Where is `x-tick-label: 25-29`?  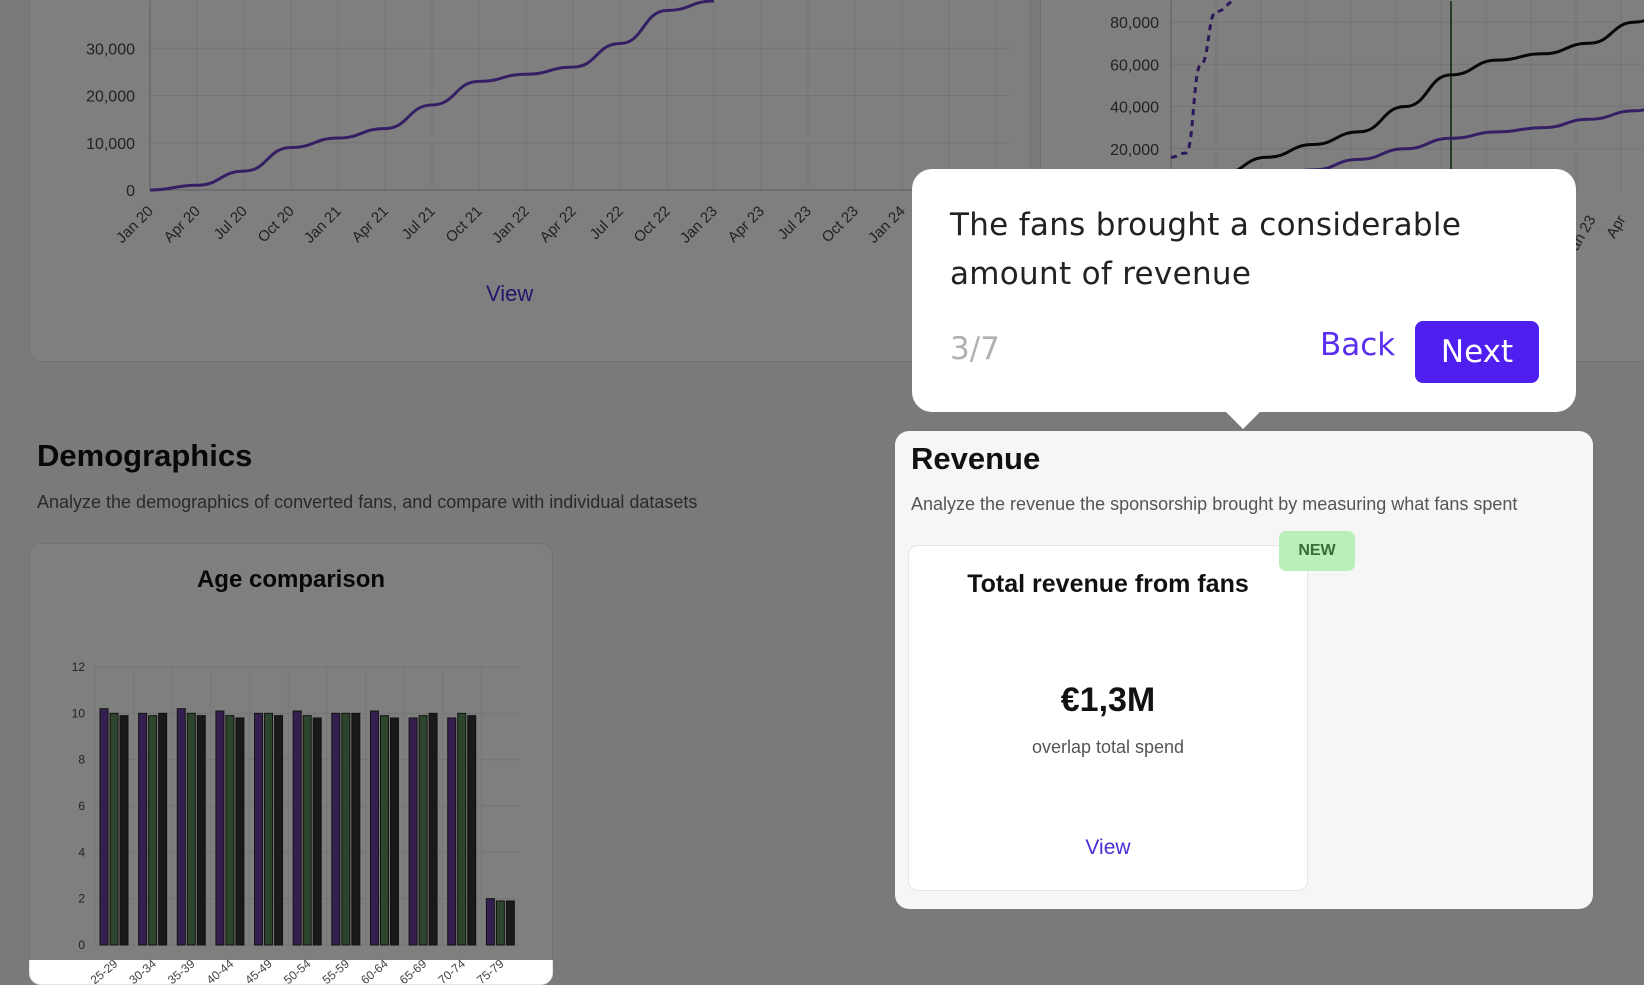
x-tick-label: 25-29 is located at coordinates (104, 970).